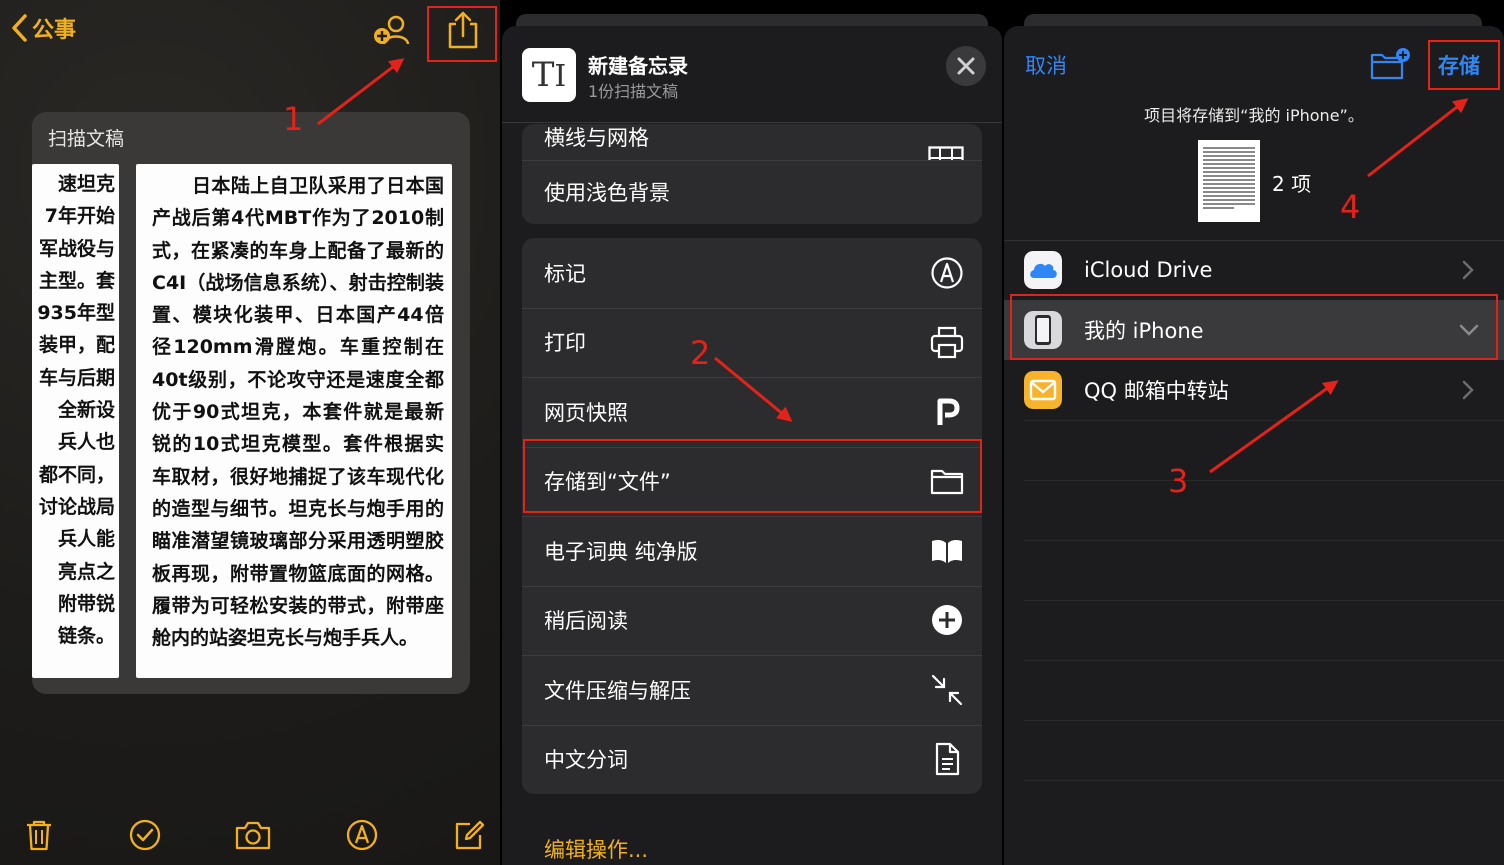  What do you see at coordinates (76, 248) in the screenshot?
I see `scanned-page-line: 军战役与` at bounding box center [76, 248].